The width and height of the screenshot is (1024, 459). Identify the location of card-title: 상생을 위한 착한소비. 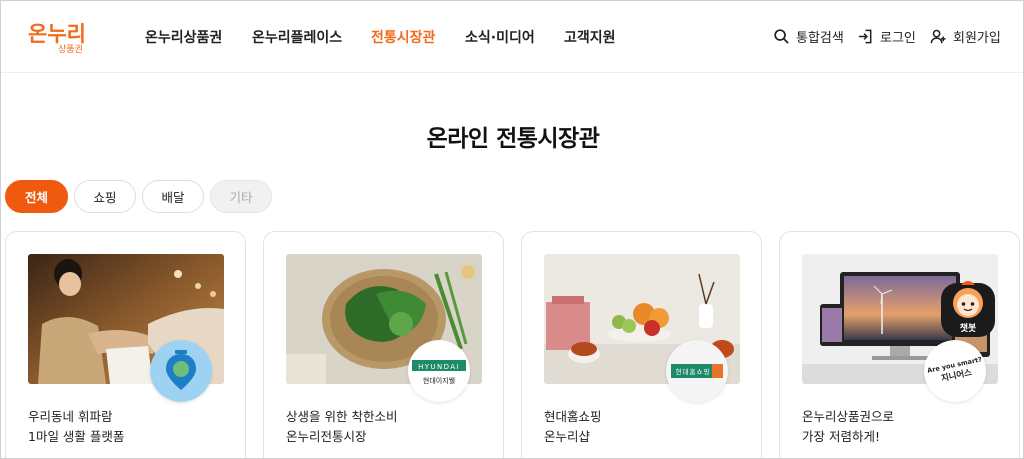
(342, 416).